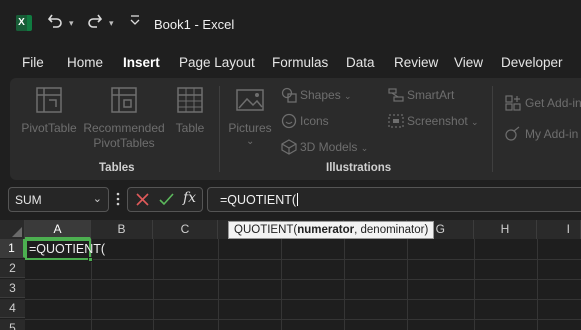 This screenshot has height=330, width=581. What do you see at coordinates (320, 95) in the screenshot?
I see `shapes-label: Shapes` at bounding box center [320, 95].